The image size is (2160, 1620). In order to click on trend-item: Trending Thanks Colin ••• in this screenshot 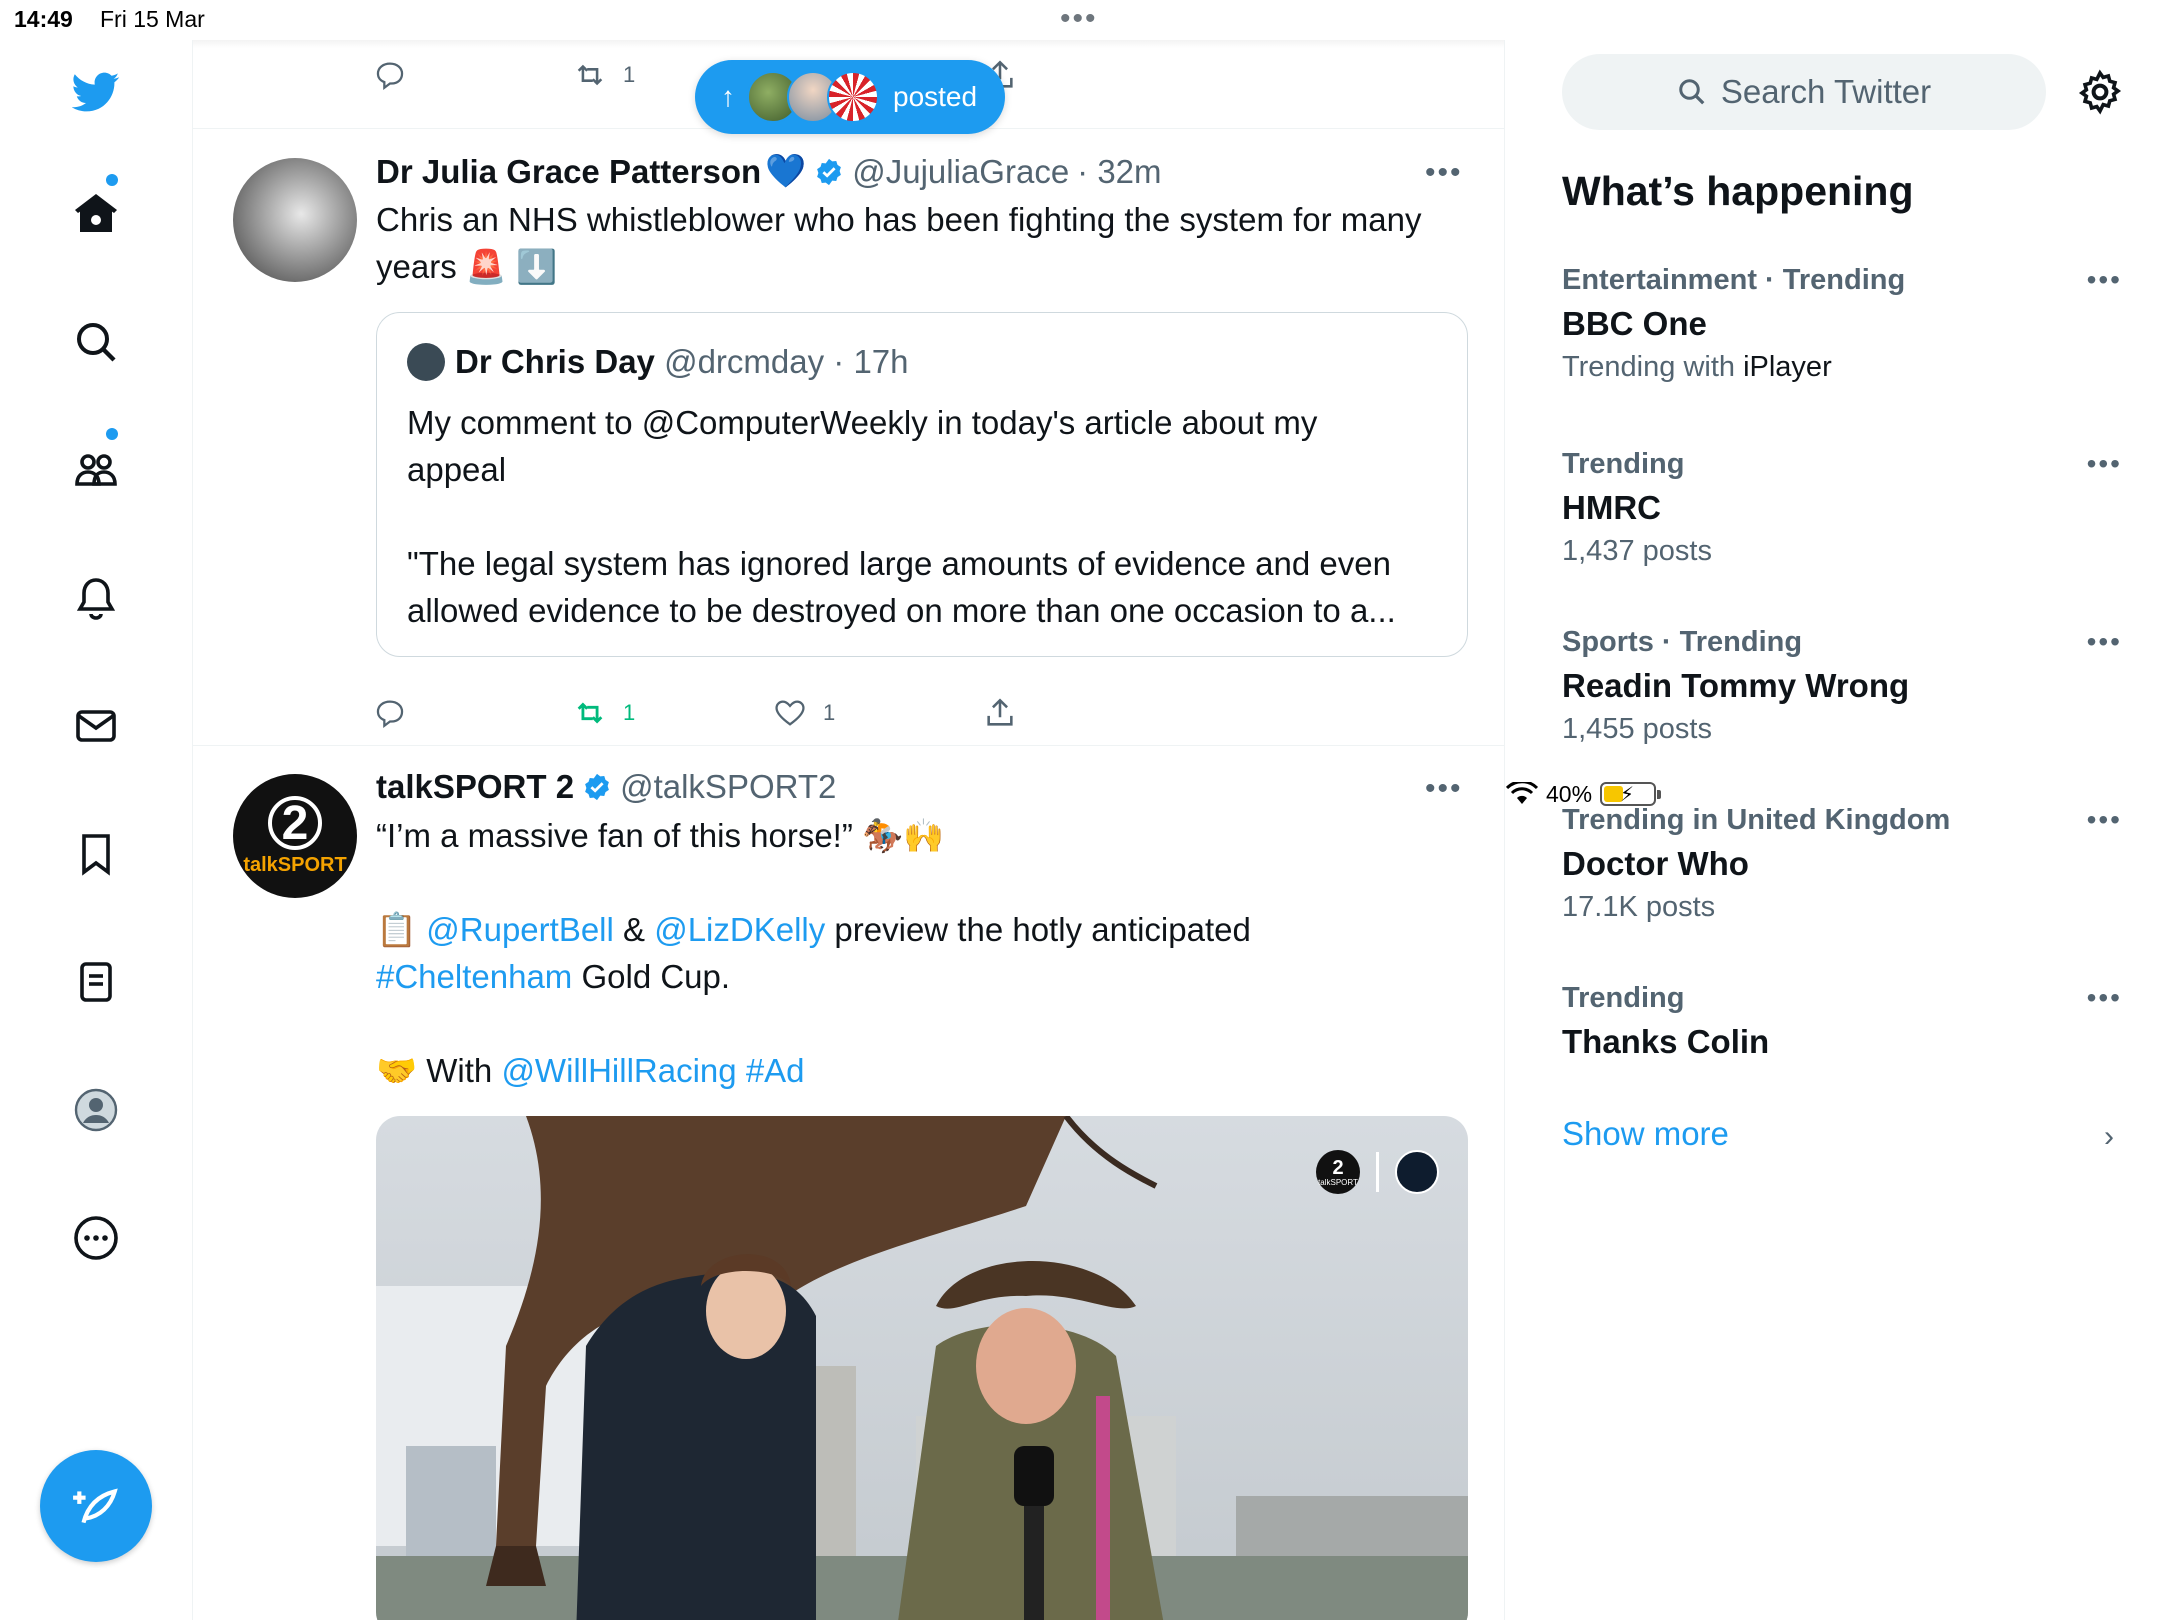, I will do `click(1842, 1021)`.